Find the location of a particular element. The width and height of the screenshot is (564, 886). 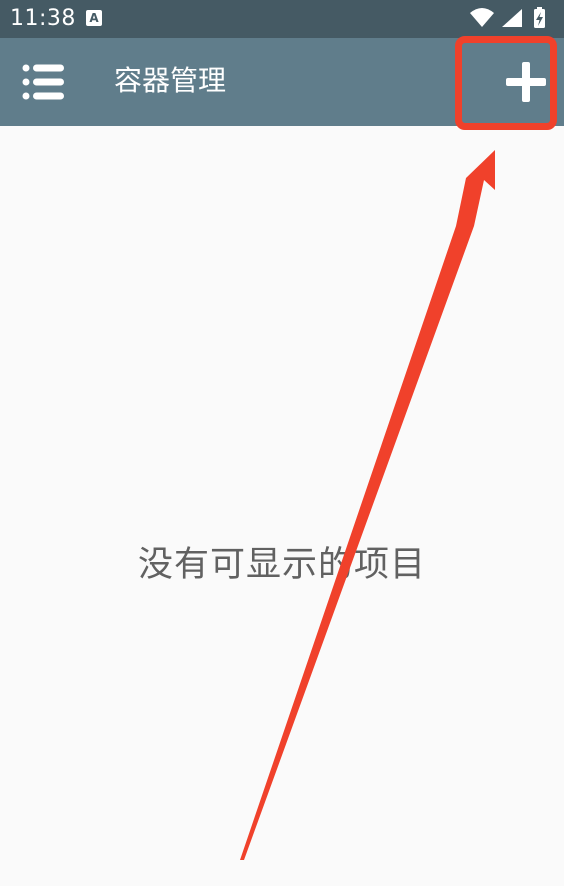

notification-icon: A is located at coordinates (94, 18).